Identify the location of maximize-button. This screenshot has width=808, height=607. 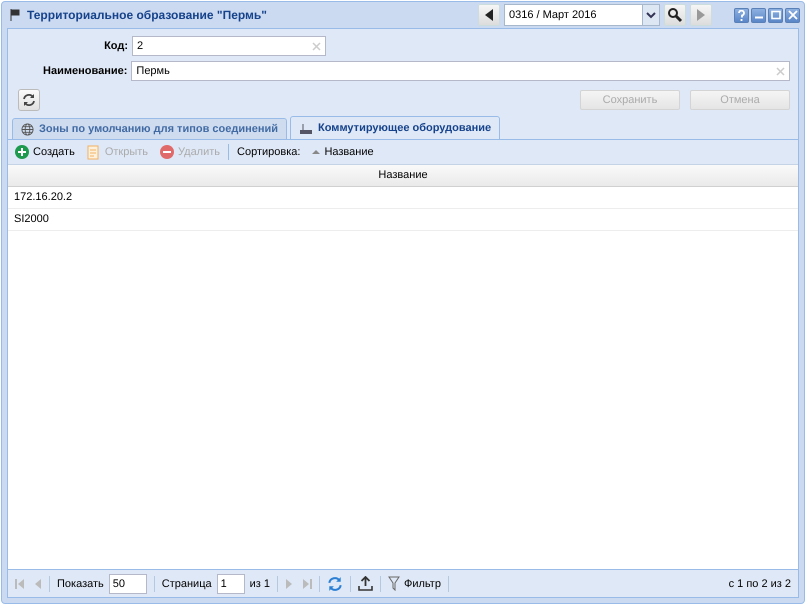
(775, 15).